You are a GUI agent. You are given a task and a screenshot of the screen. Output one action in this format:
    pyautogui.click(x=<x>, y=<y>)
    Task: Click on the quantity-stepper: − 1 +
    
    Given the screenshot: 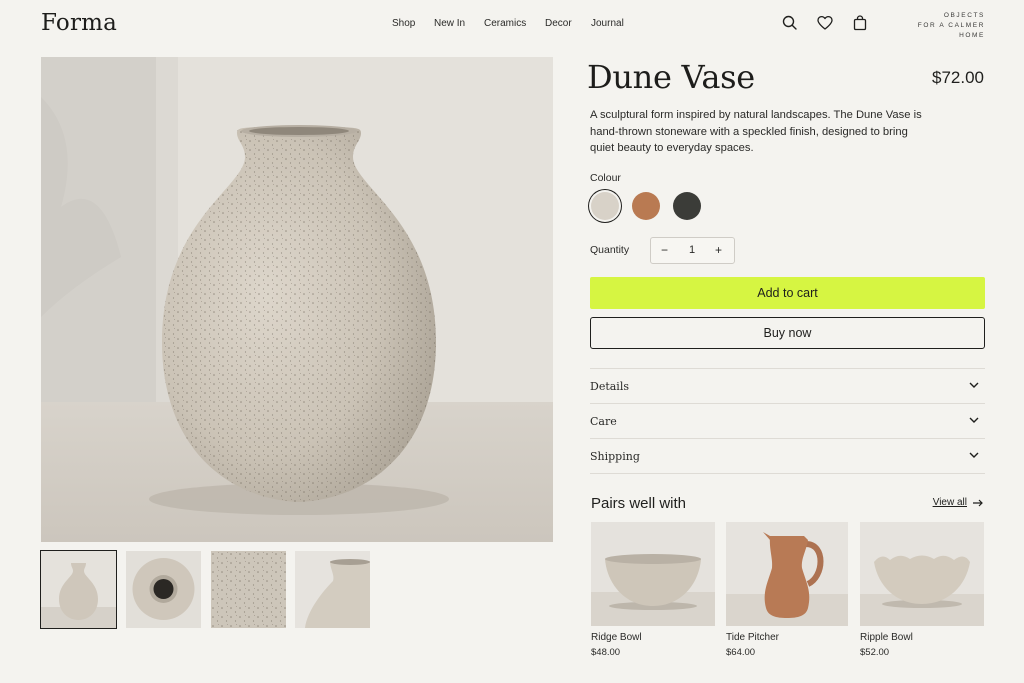 What is the action you would take?
    pyautogui.click(x=692, y=250)
    